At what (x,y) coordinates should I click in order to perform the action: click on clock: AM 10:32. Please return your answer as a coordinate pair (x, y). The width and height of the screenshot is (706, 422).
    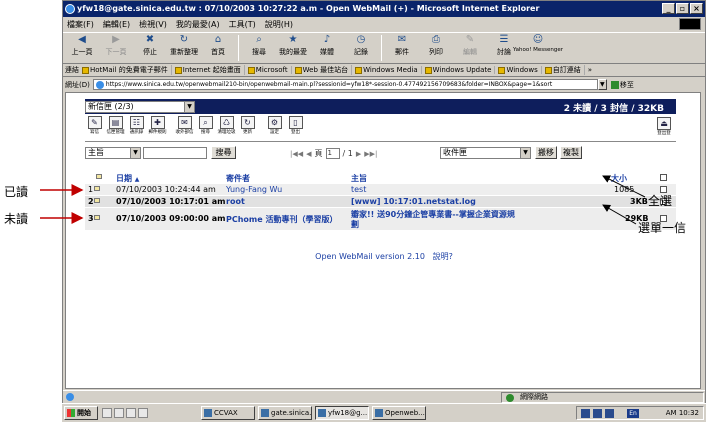
    Looking at the image, I should click on (682, 413).